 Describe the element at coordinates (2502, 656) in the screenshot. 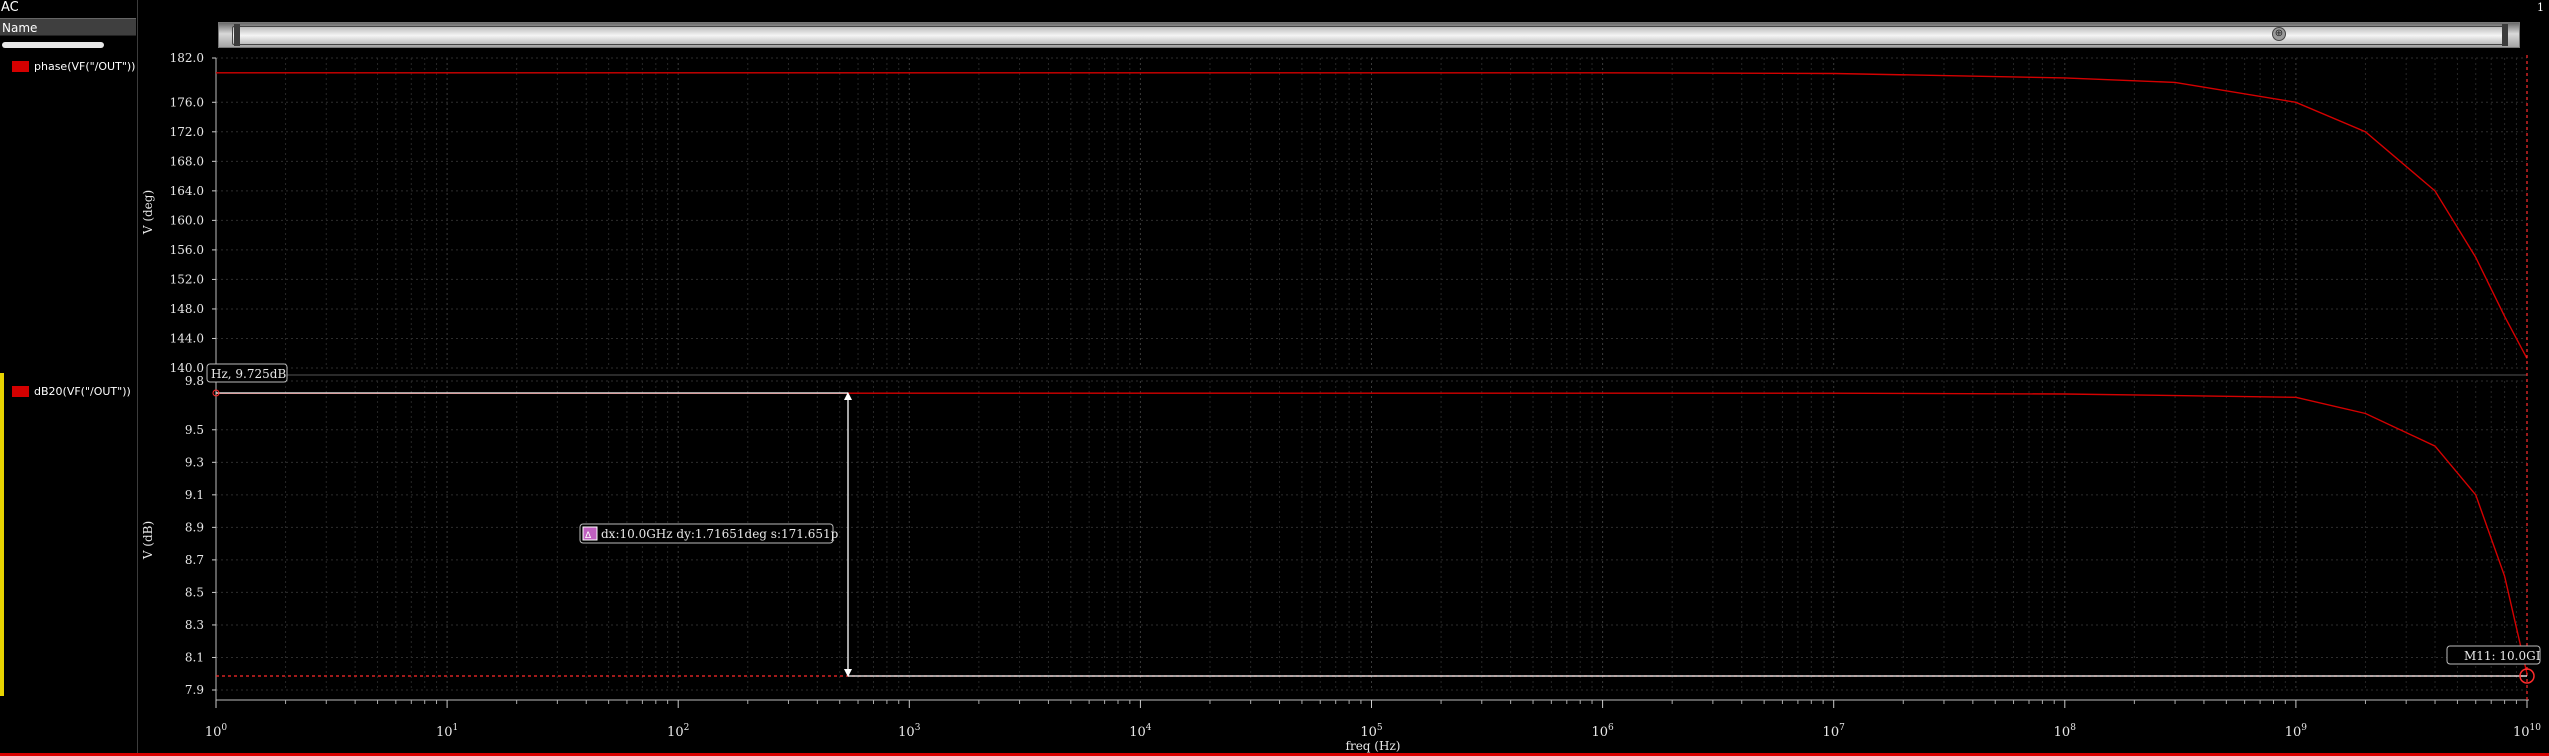

I see `marker-m11-label: M11: 10.0GI` at that location.